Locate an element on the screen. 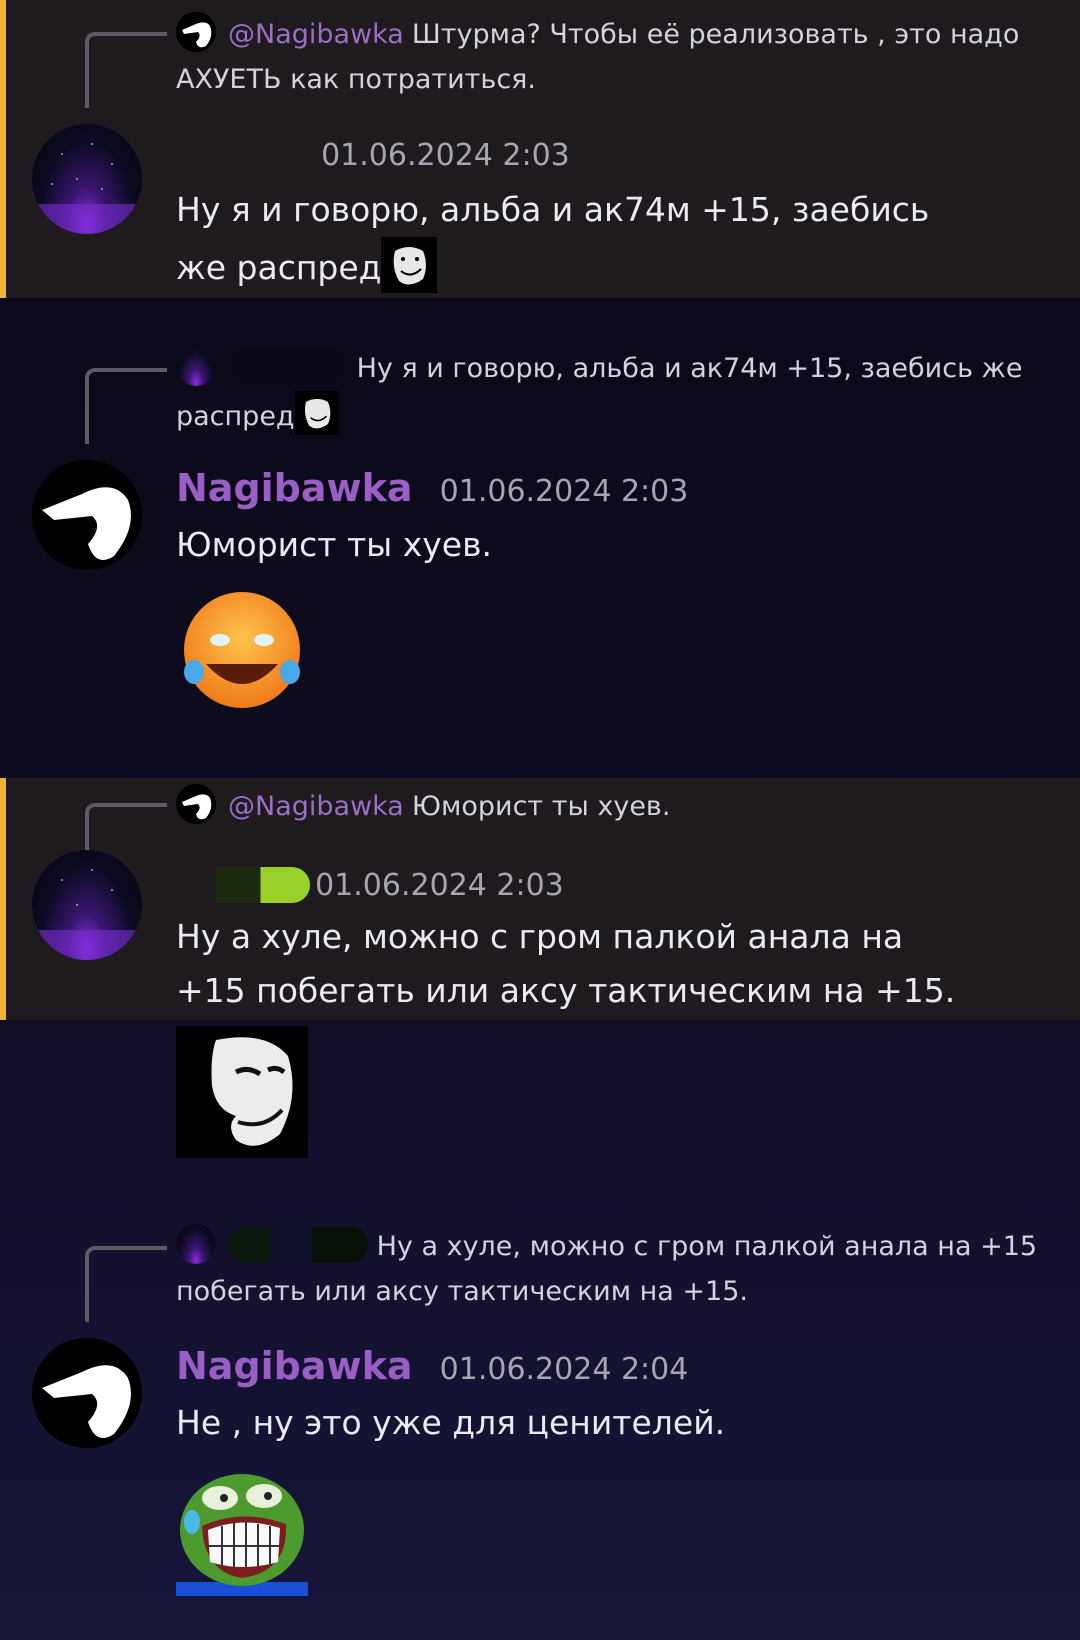 Image resolution: width=1080 pixels, height=1640 pixels. timestamp: 01.06.2024 2:04 is located at coordinates (564, 1369).